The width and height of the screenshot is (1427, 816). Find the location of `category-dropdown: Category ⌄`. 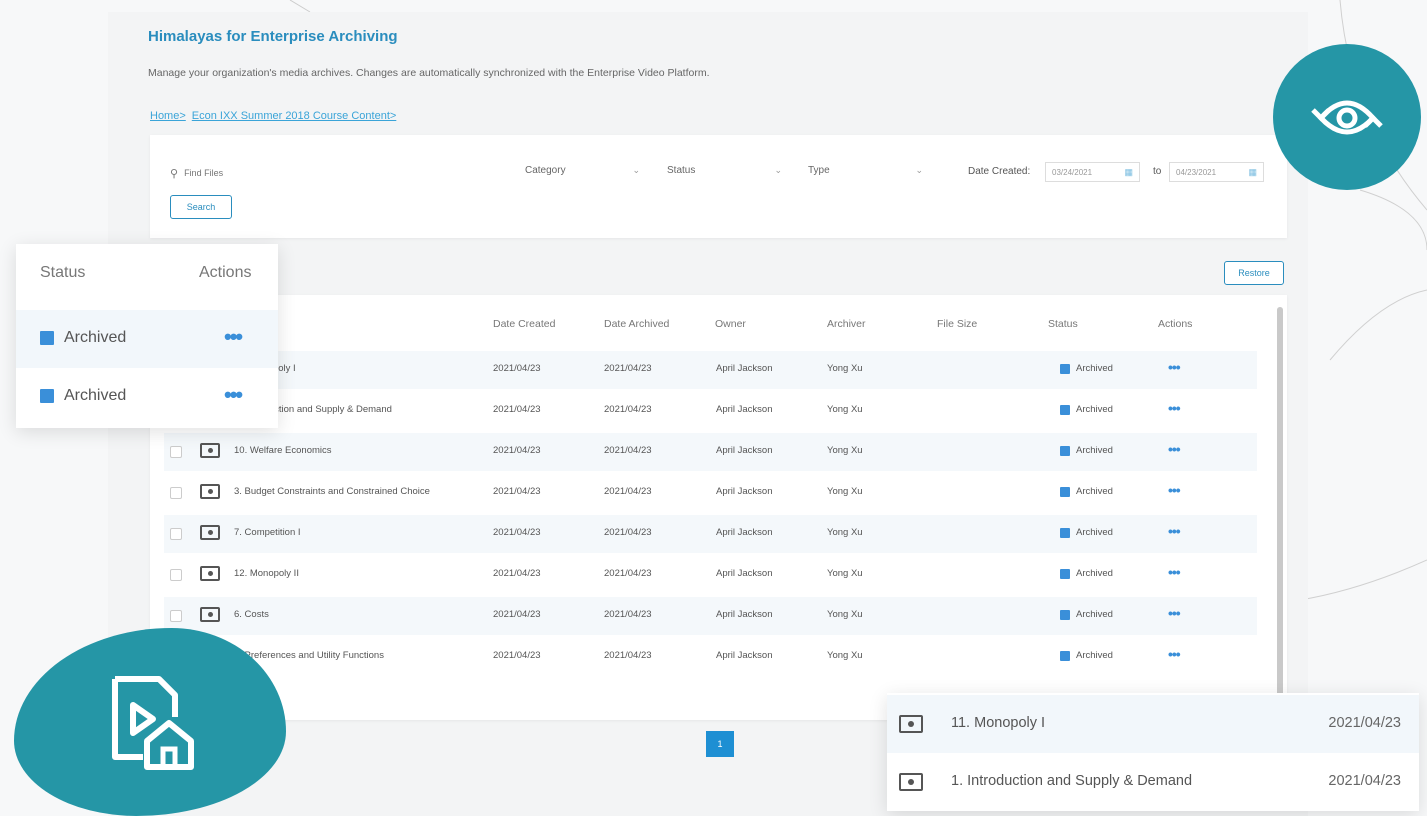

category-dropdown: Category ⌄ is located at coordinates (582, 170).